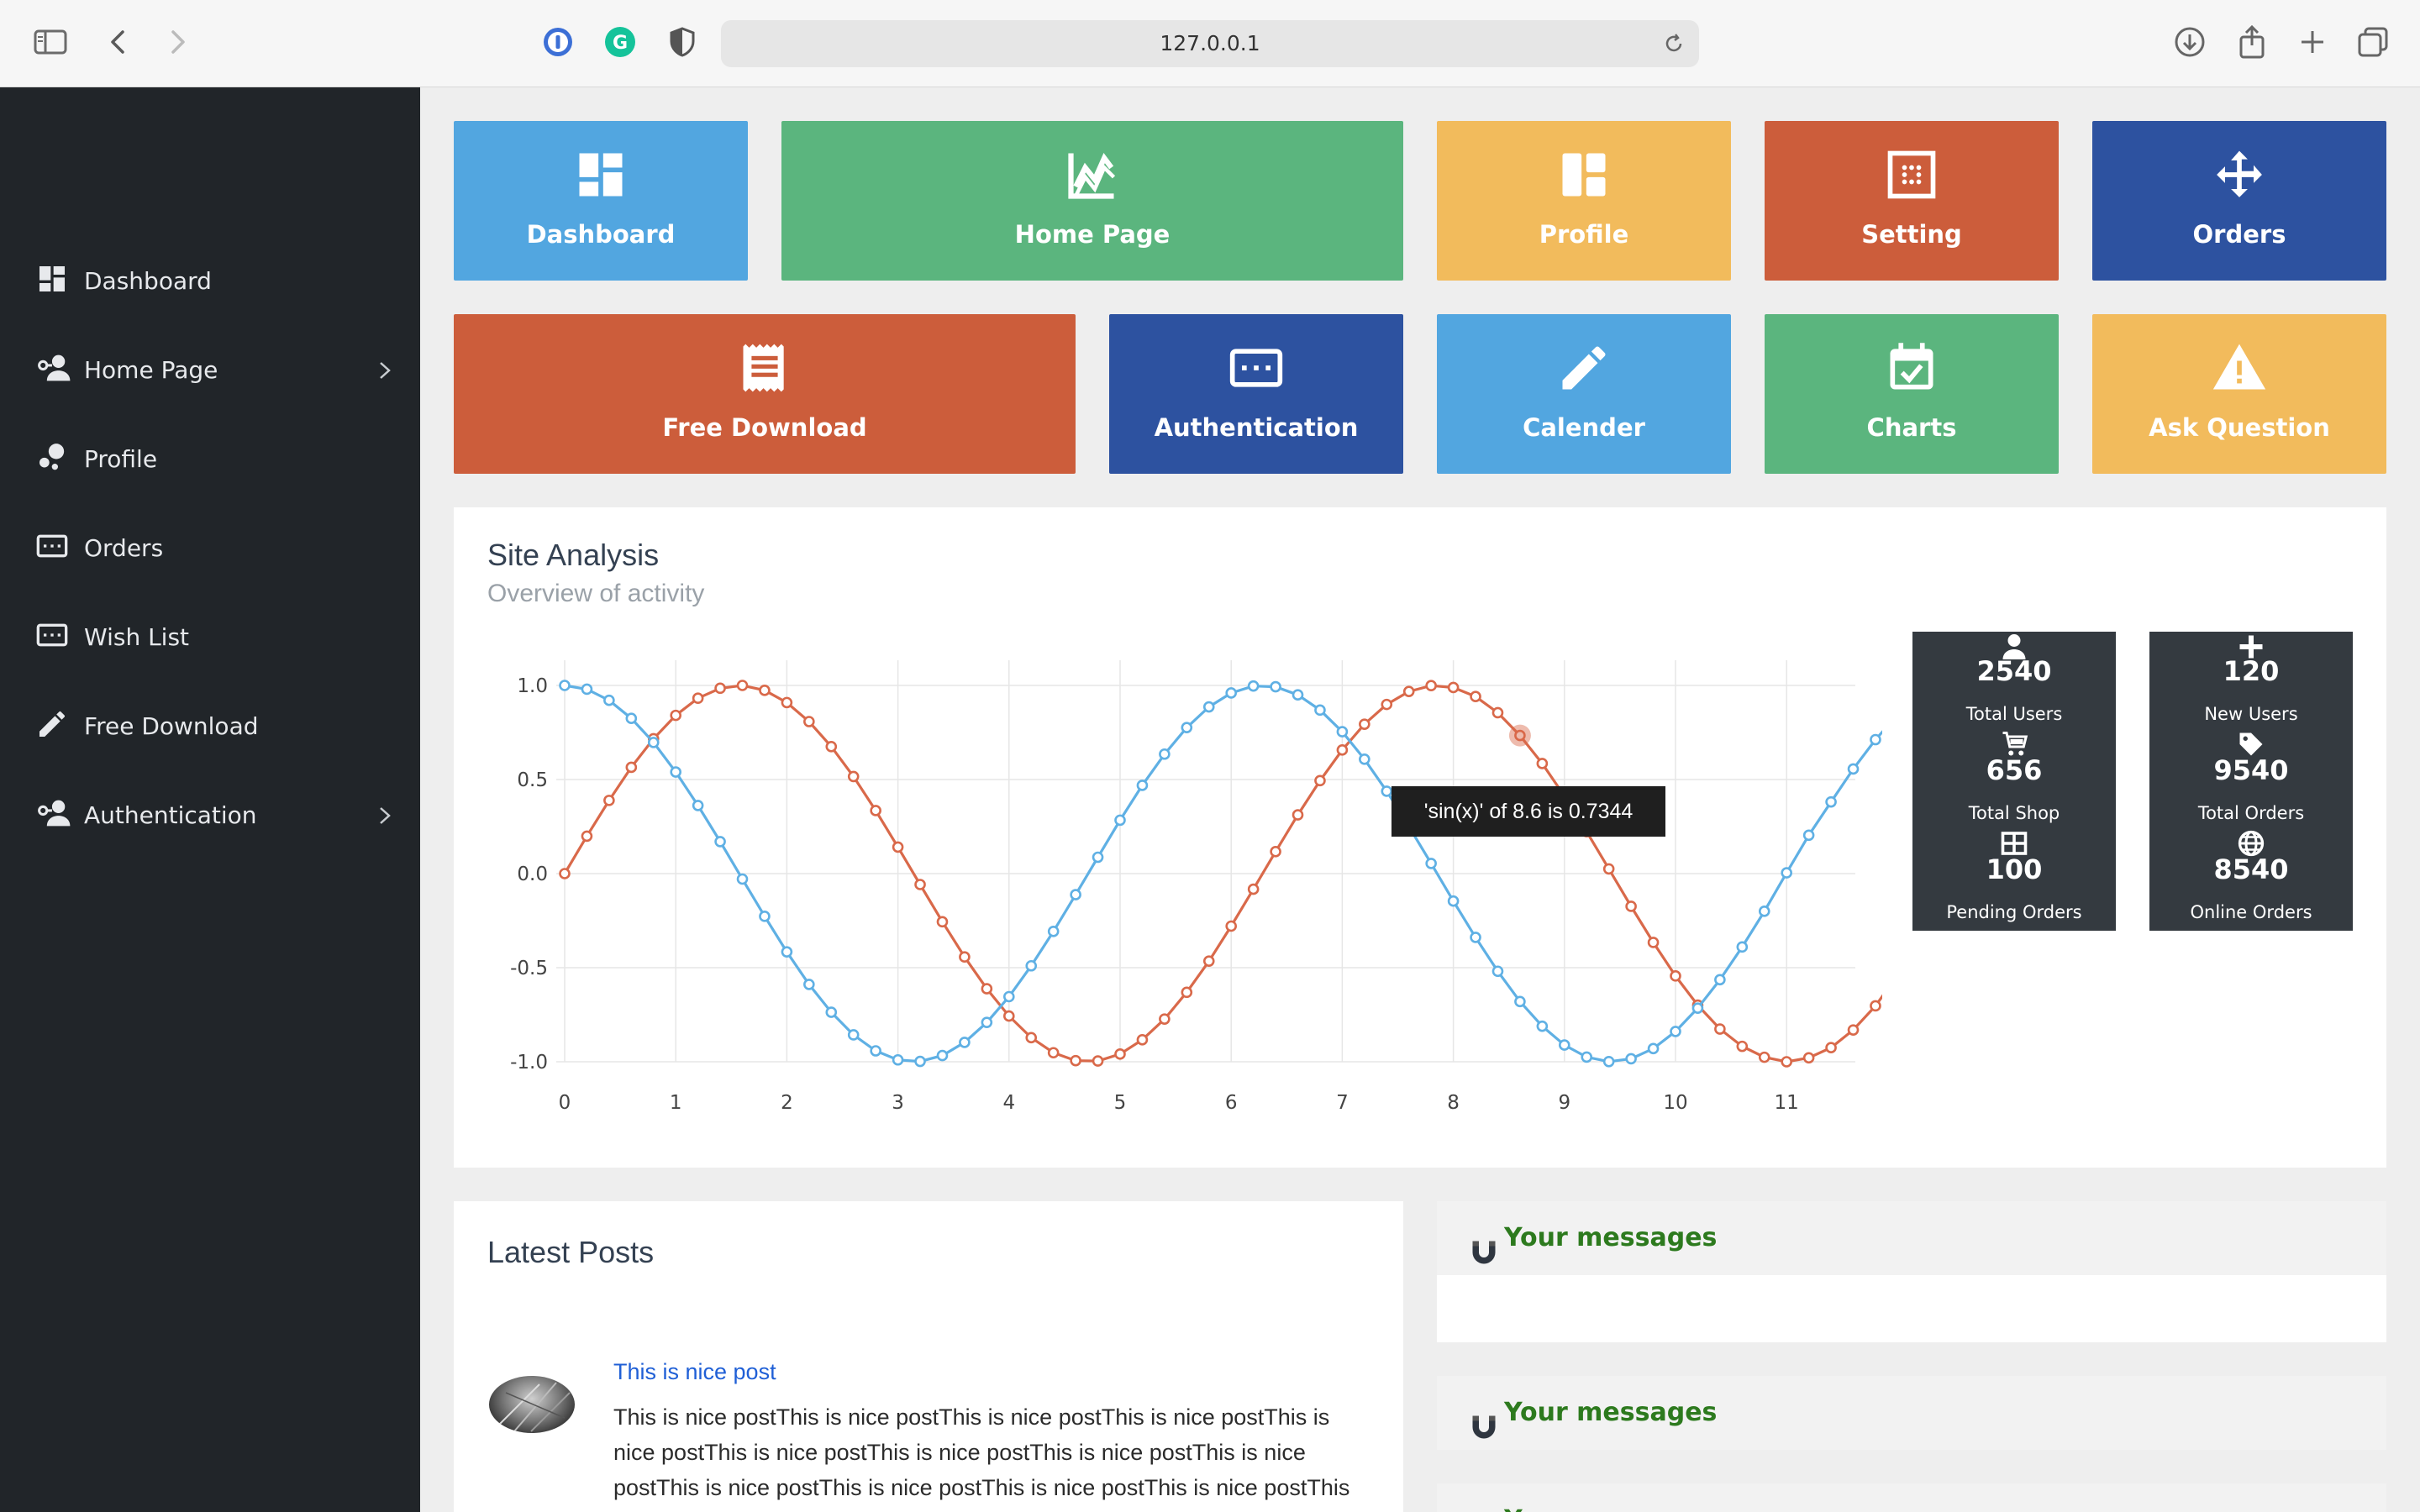 Image resolution: width=2420 pixels, height=1512 pixels. What do you see at coordinates (1675, 1103) in the screenshot?
I see `x-tick-label: 10` at bounding box center [1675, 1103].